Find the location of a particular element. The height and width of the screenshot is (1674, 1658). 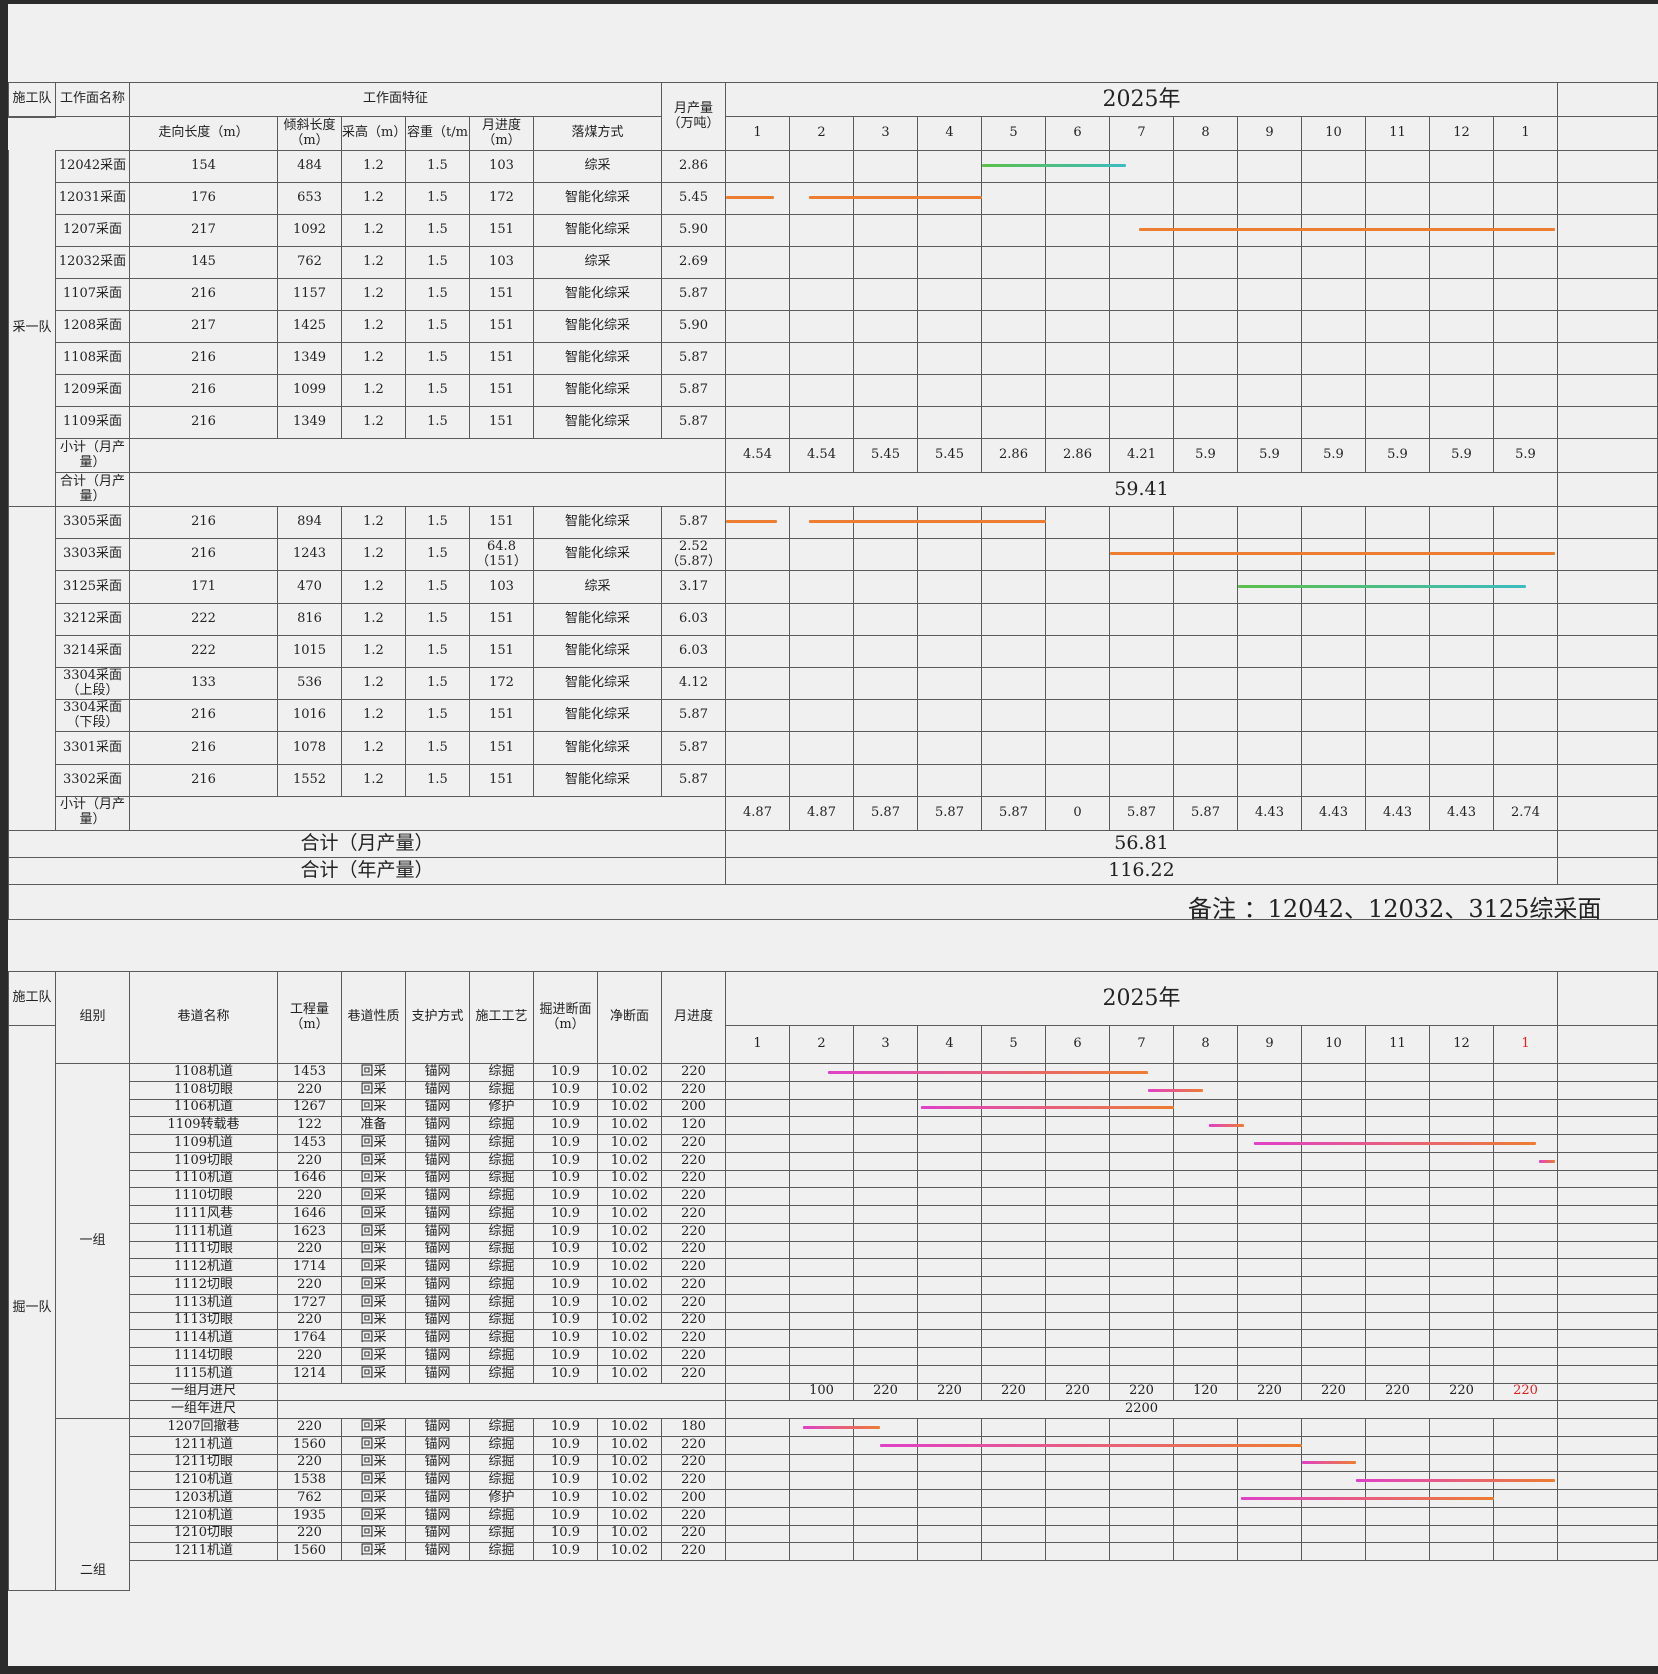

density: 1.5 is located at coordinates (438, 199).